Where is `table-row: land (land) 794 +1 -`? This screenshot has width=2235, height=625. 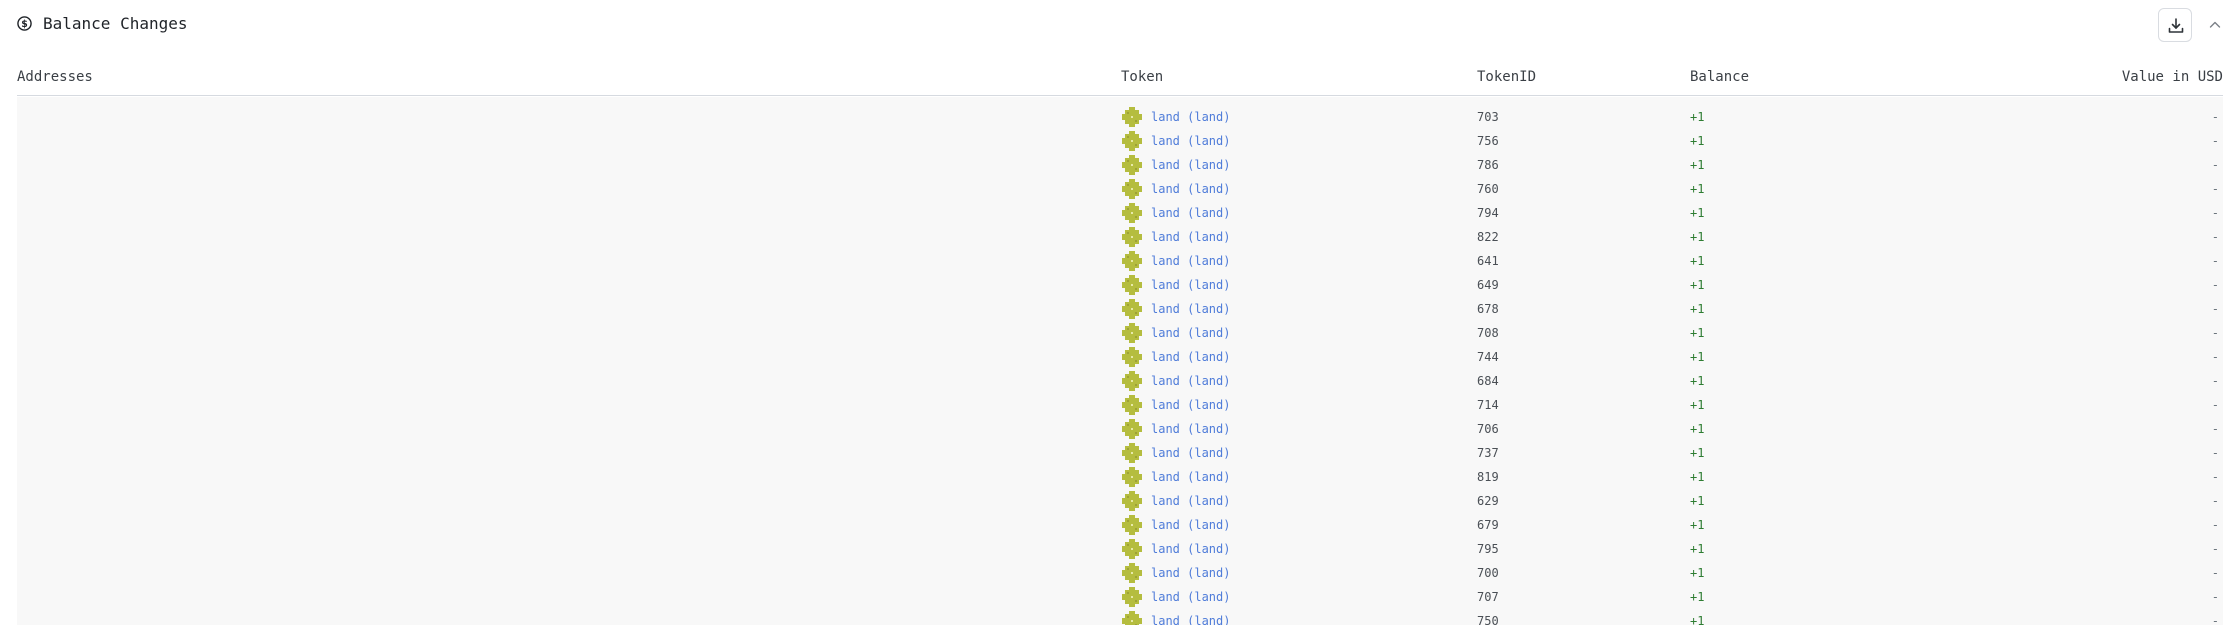
table-row: land (land) 794 +1 - is located at coordinates (1120, 214).